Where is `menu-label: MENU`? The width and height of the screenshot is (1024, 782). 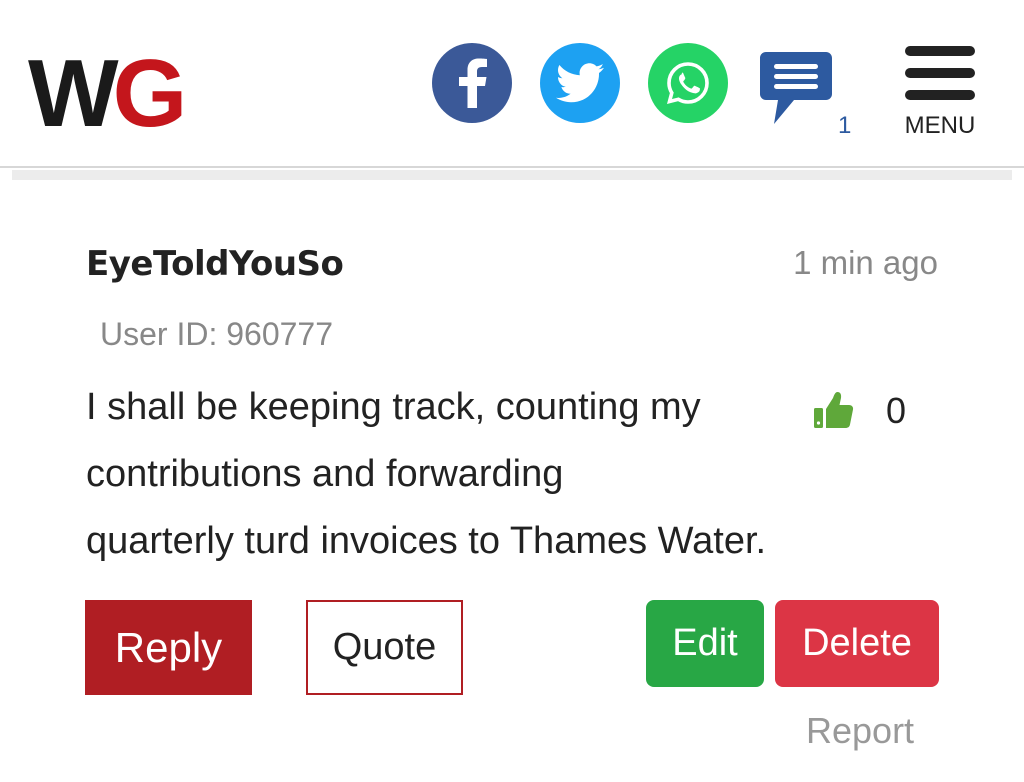 menu-label: MENU is located at coordinates (940, 125).